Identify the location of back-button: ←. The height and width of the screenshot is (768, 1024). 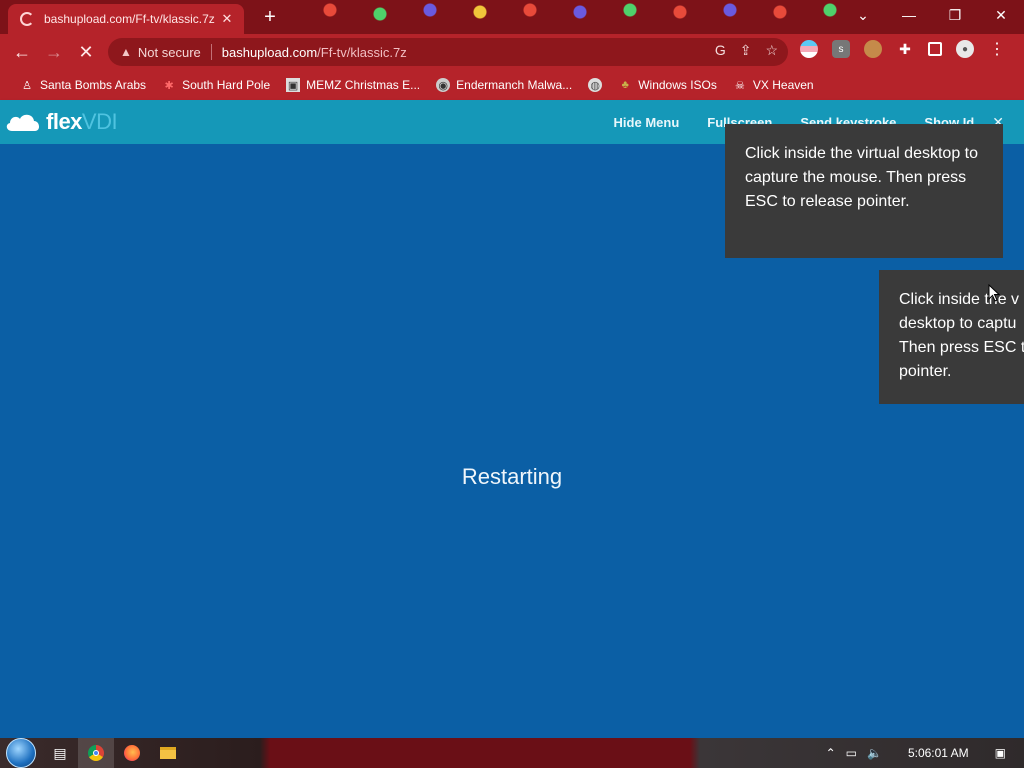
(22, 52).